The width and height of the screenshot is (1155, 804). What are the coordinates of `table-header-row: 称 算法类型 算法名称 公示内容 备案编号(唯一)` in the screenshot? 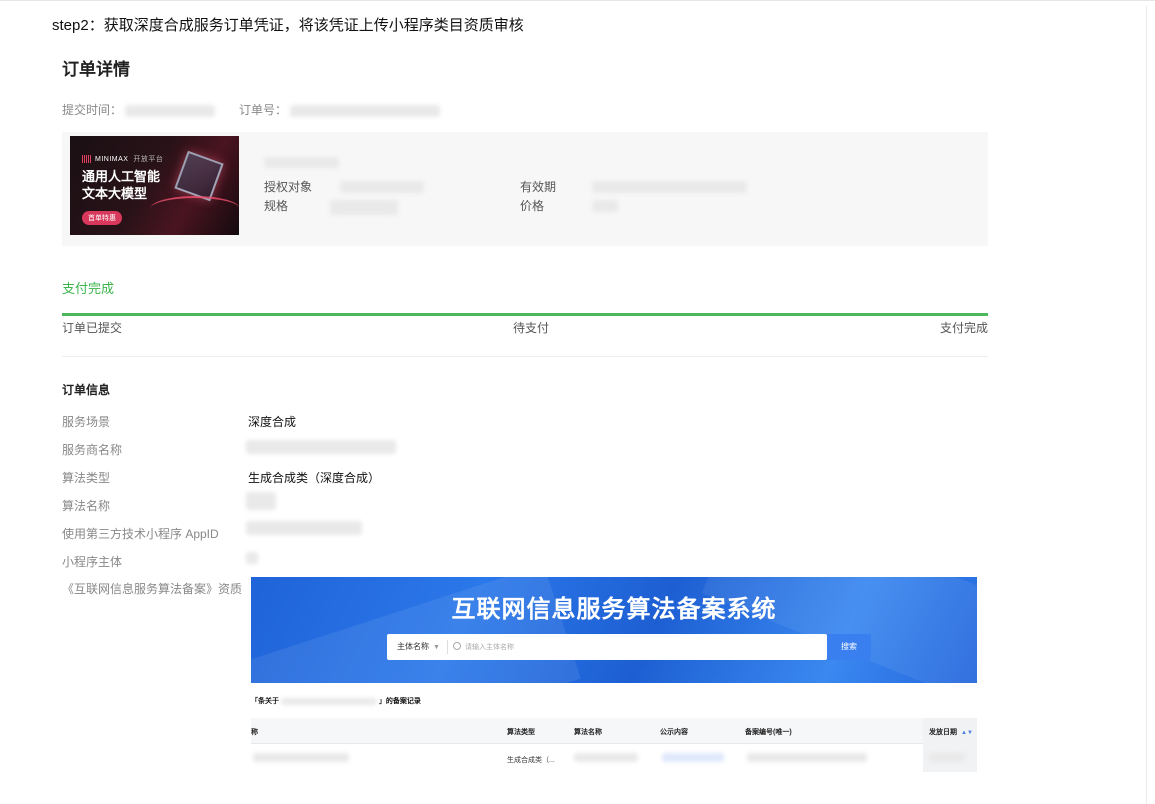 It's located at (614, 731).